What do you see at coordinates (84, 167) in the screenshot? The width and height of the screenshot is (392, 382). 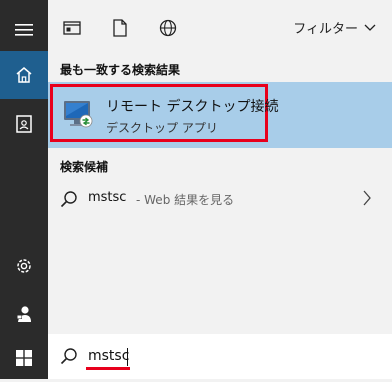 I see `suggestions-heading: 検索候補` at bounding box center [84, 167].